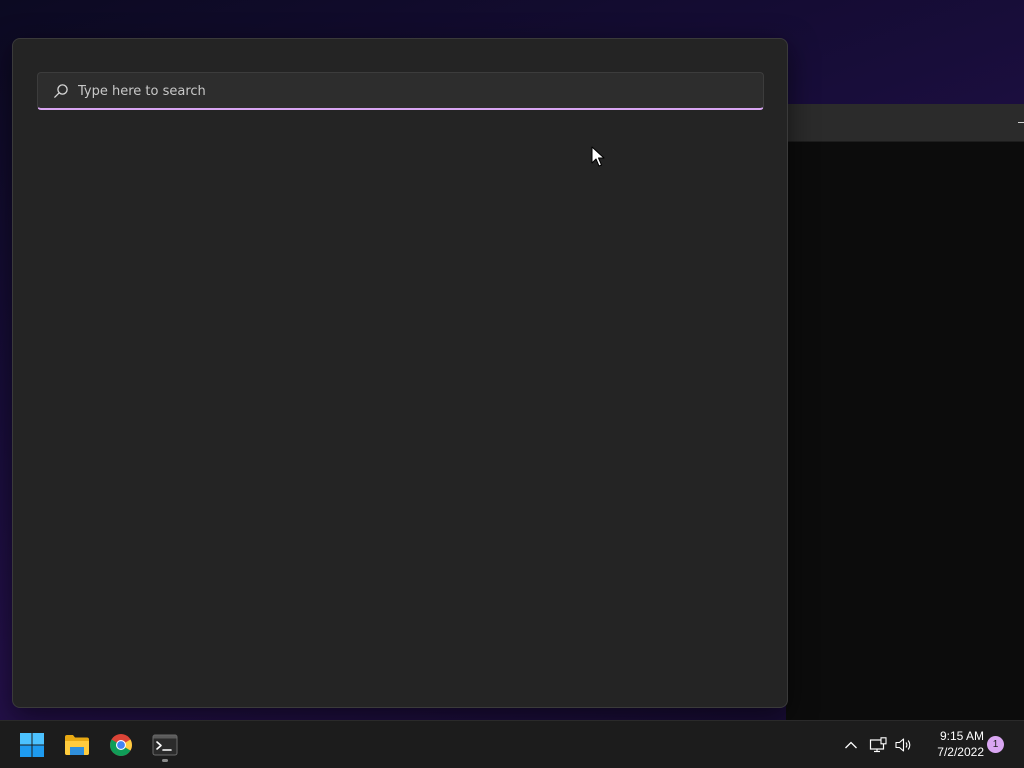  I want to click on windows-logo-icon, so click(32, 745).